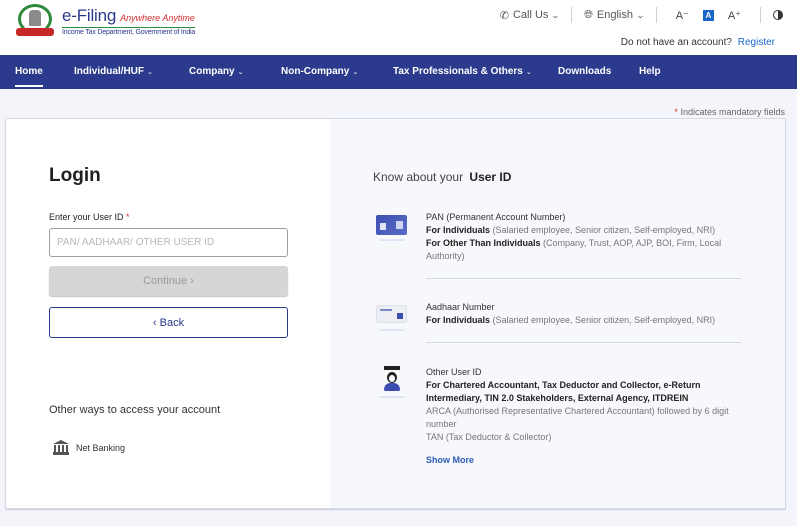 This screenshot has height=526, width=797. I want to click on call-us-label: Call Us, so click(530, 15).